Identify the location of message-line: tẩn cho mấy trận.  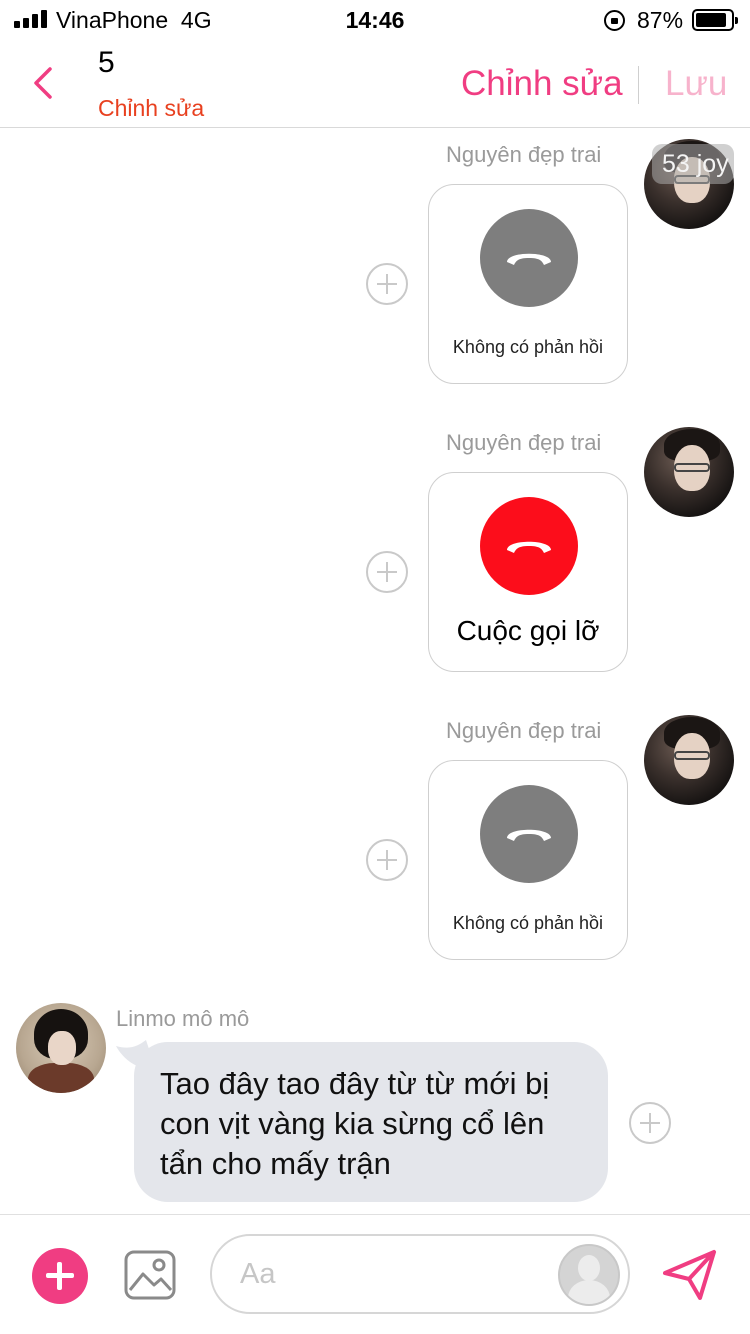
(275, 1163).